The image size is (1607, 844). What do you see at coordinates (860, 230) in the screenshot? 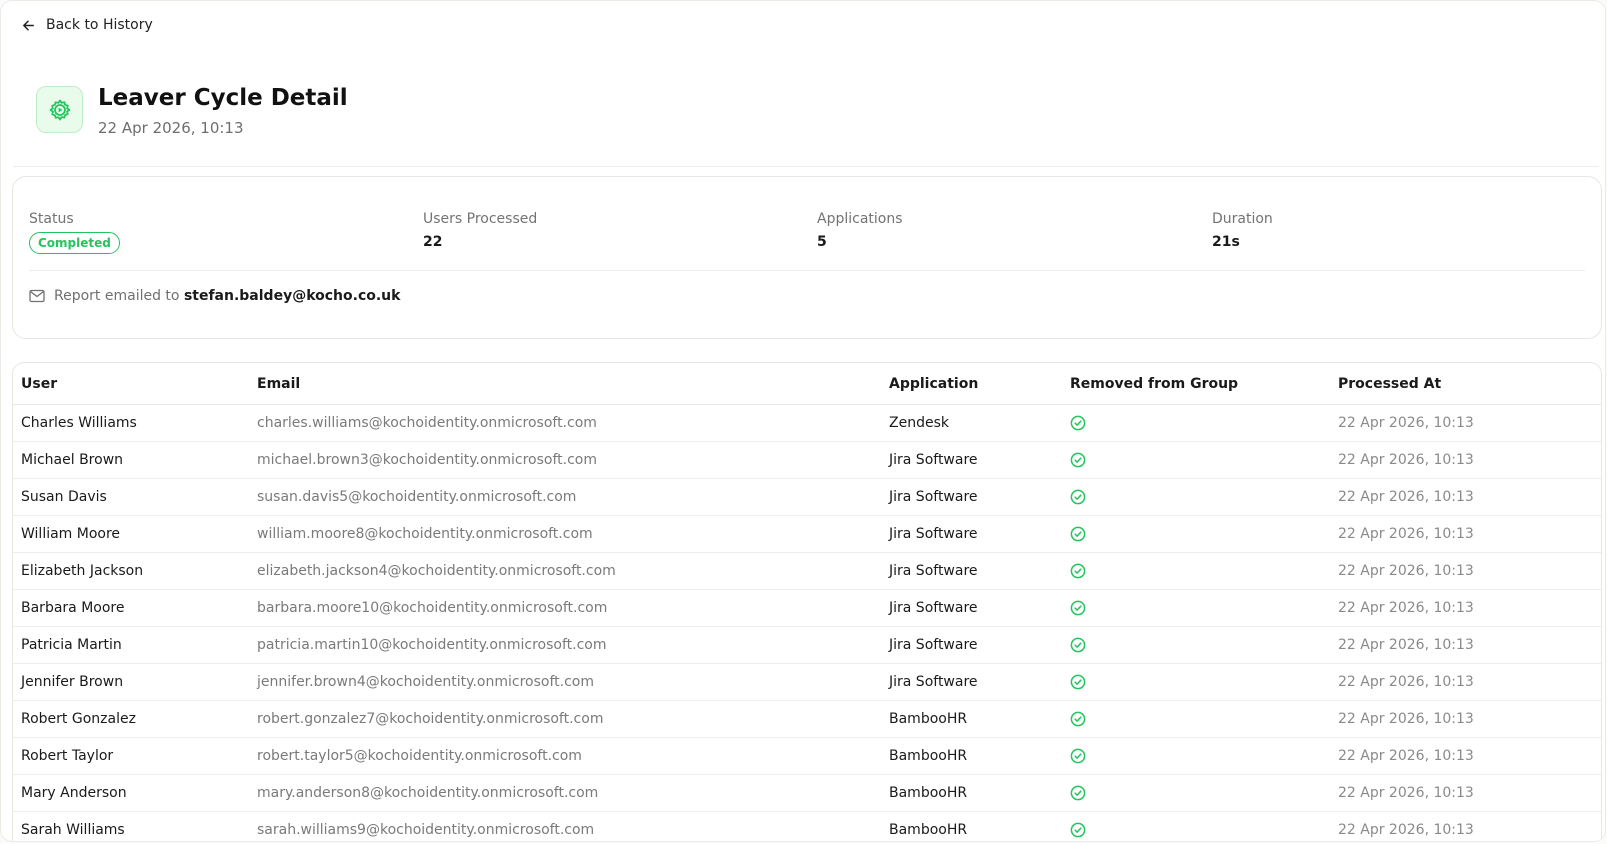
I see `applications-stat: Applications 5` at bounding box center [860, 230].